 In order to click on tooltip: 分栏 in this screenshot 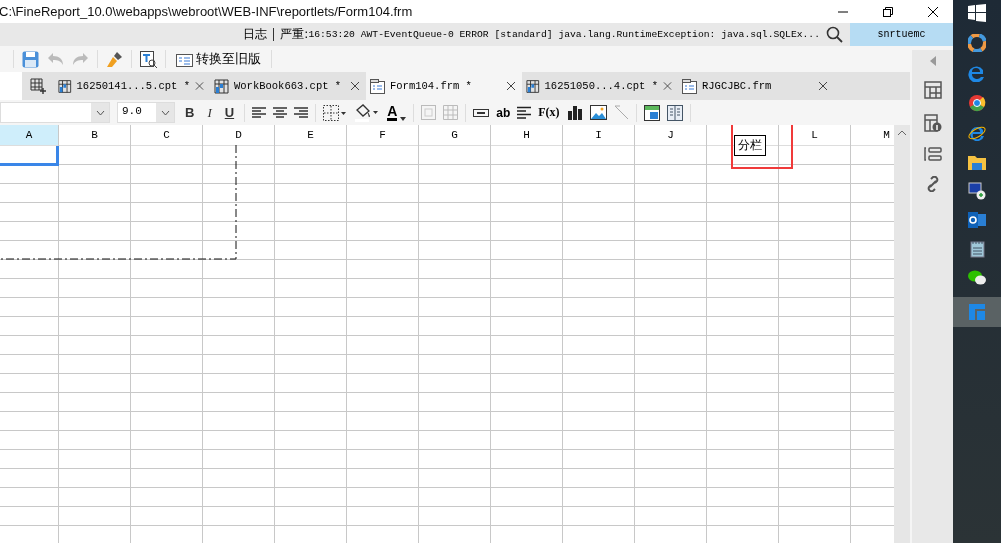, I will do `click(750, 145)`.